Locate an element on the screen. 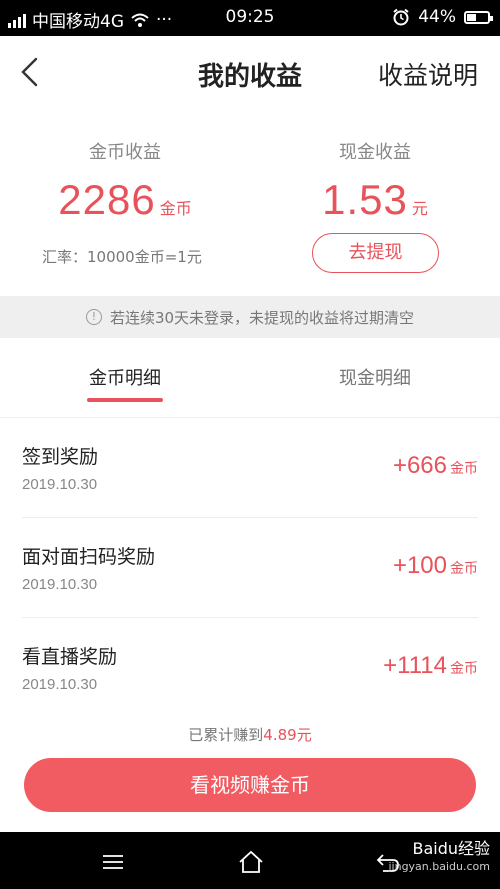  coin-amount-unit: 金币 is located at coordinates (175, 208).